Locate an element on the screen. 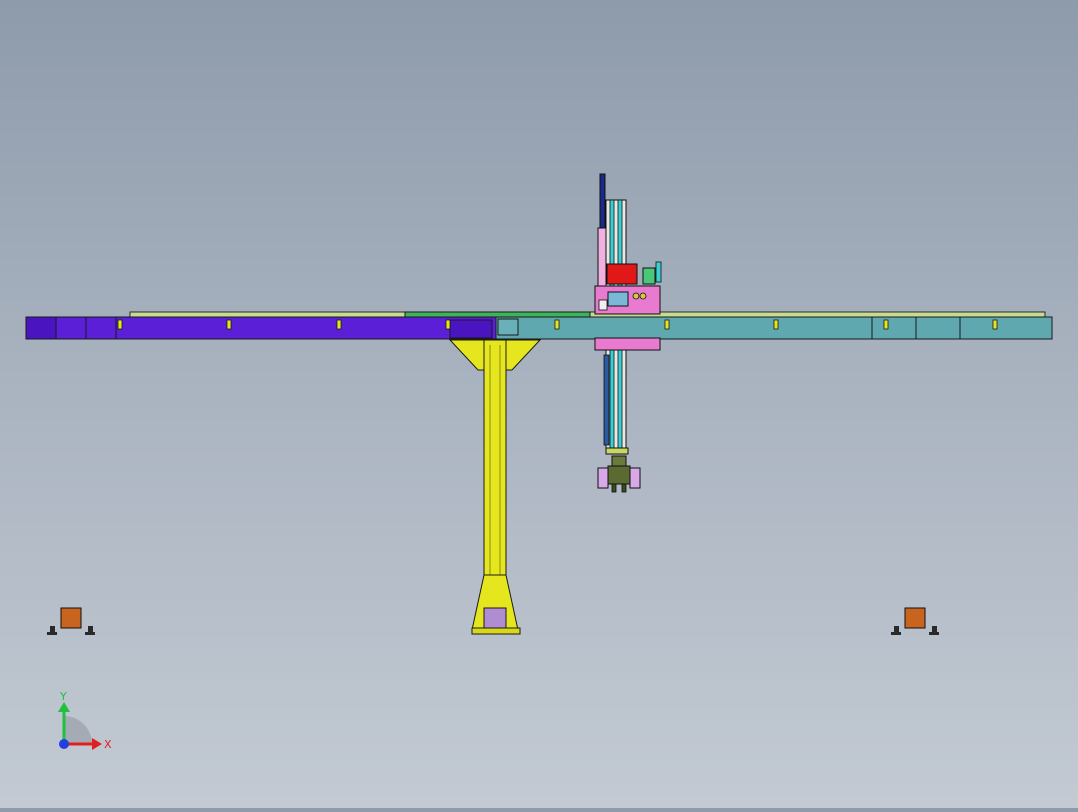 This screenshot has height=812, width=1078. pillar-base-plate is located at coordinates (495, 618).